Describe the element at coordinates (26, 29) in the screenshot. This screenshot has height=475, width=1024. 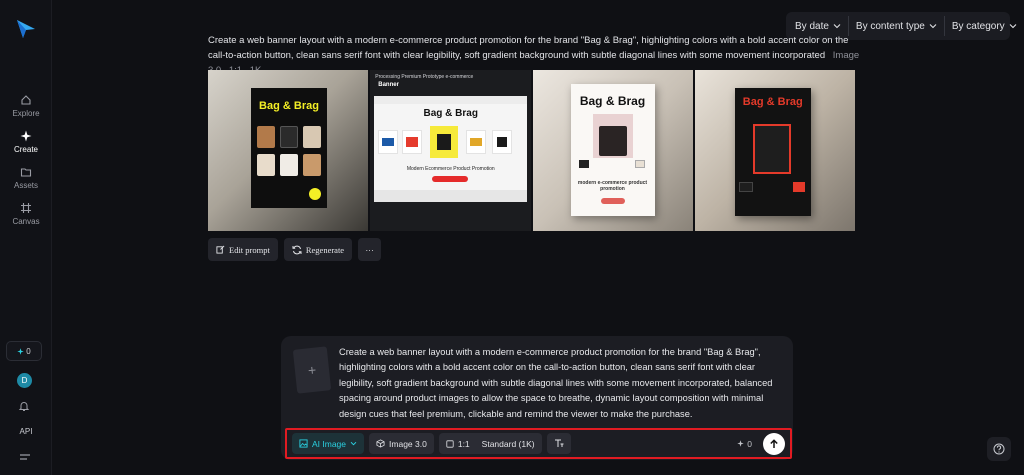
I see `app-logo-icon` at that location.